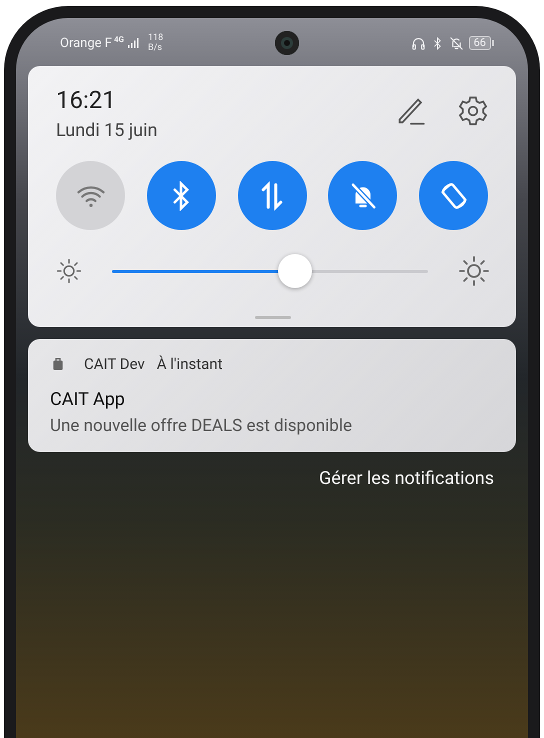  What do you see at coordinates (295, 271) in the screenshot?
I see `slider-thumb` at bounding box center [295, 271].